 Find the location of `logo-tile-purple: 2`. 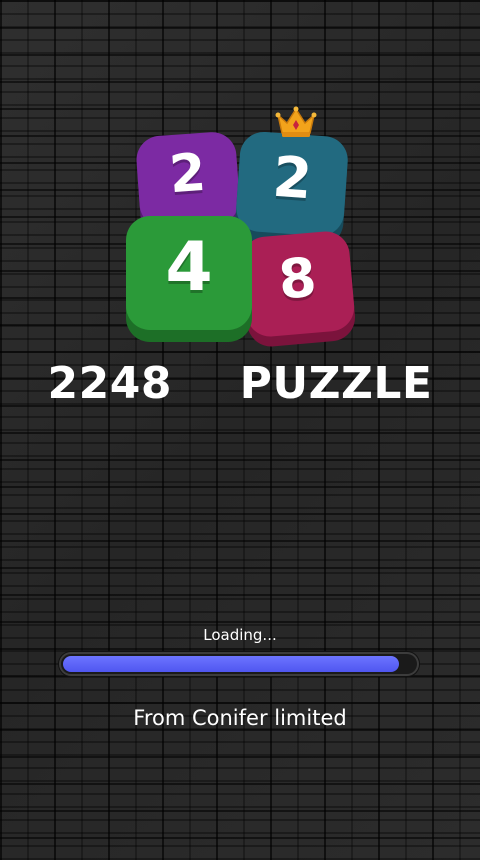

logo-tile-purple: 2 is located at coordinates (188, 180).